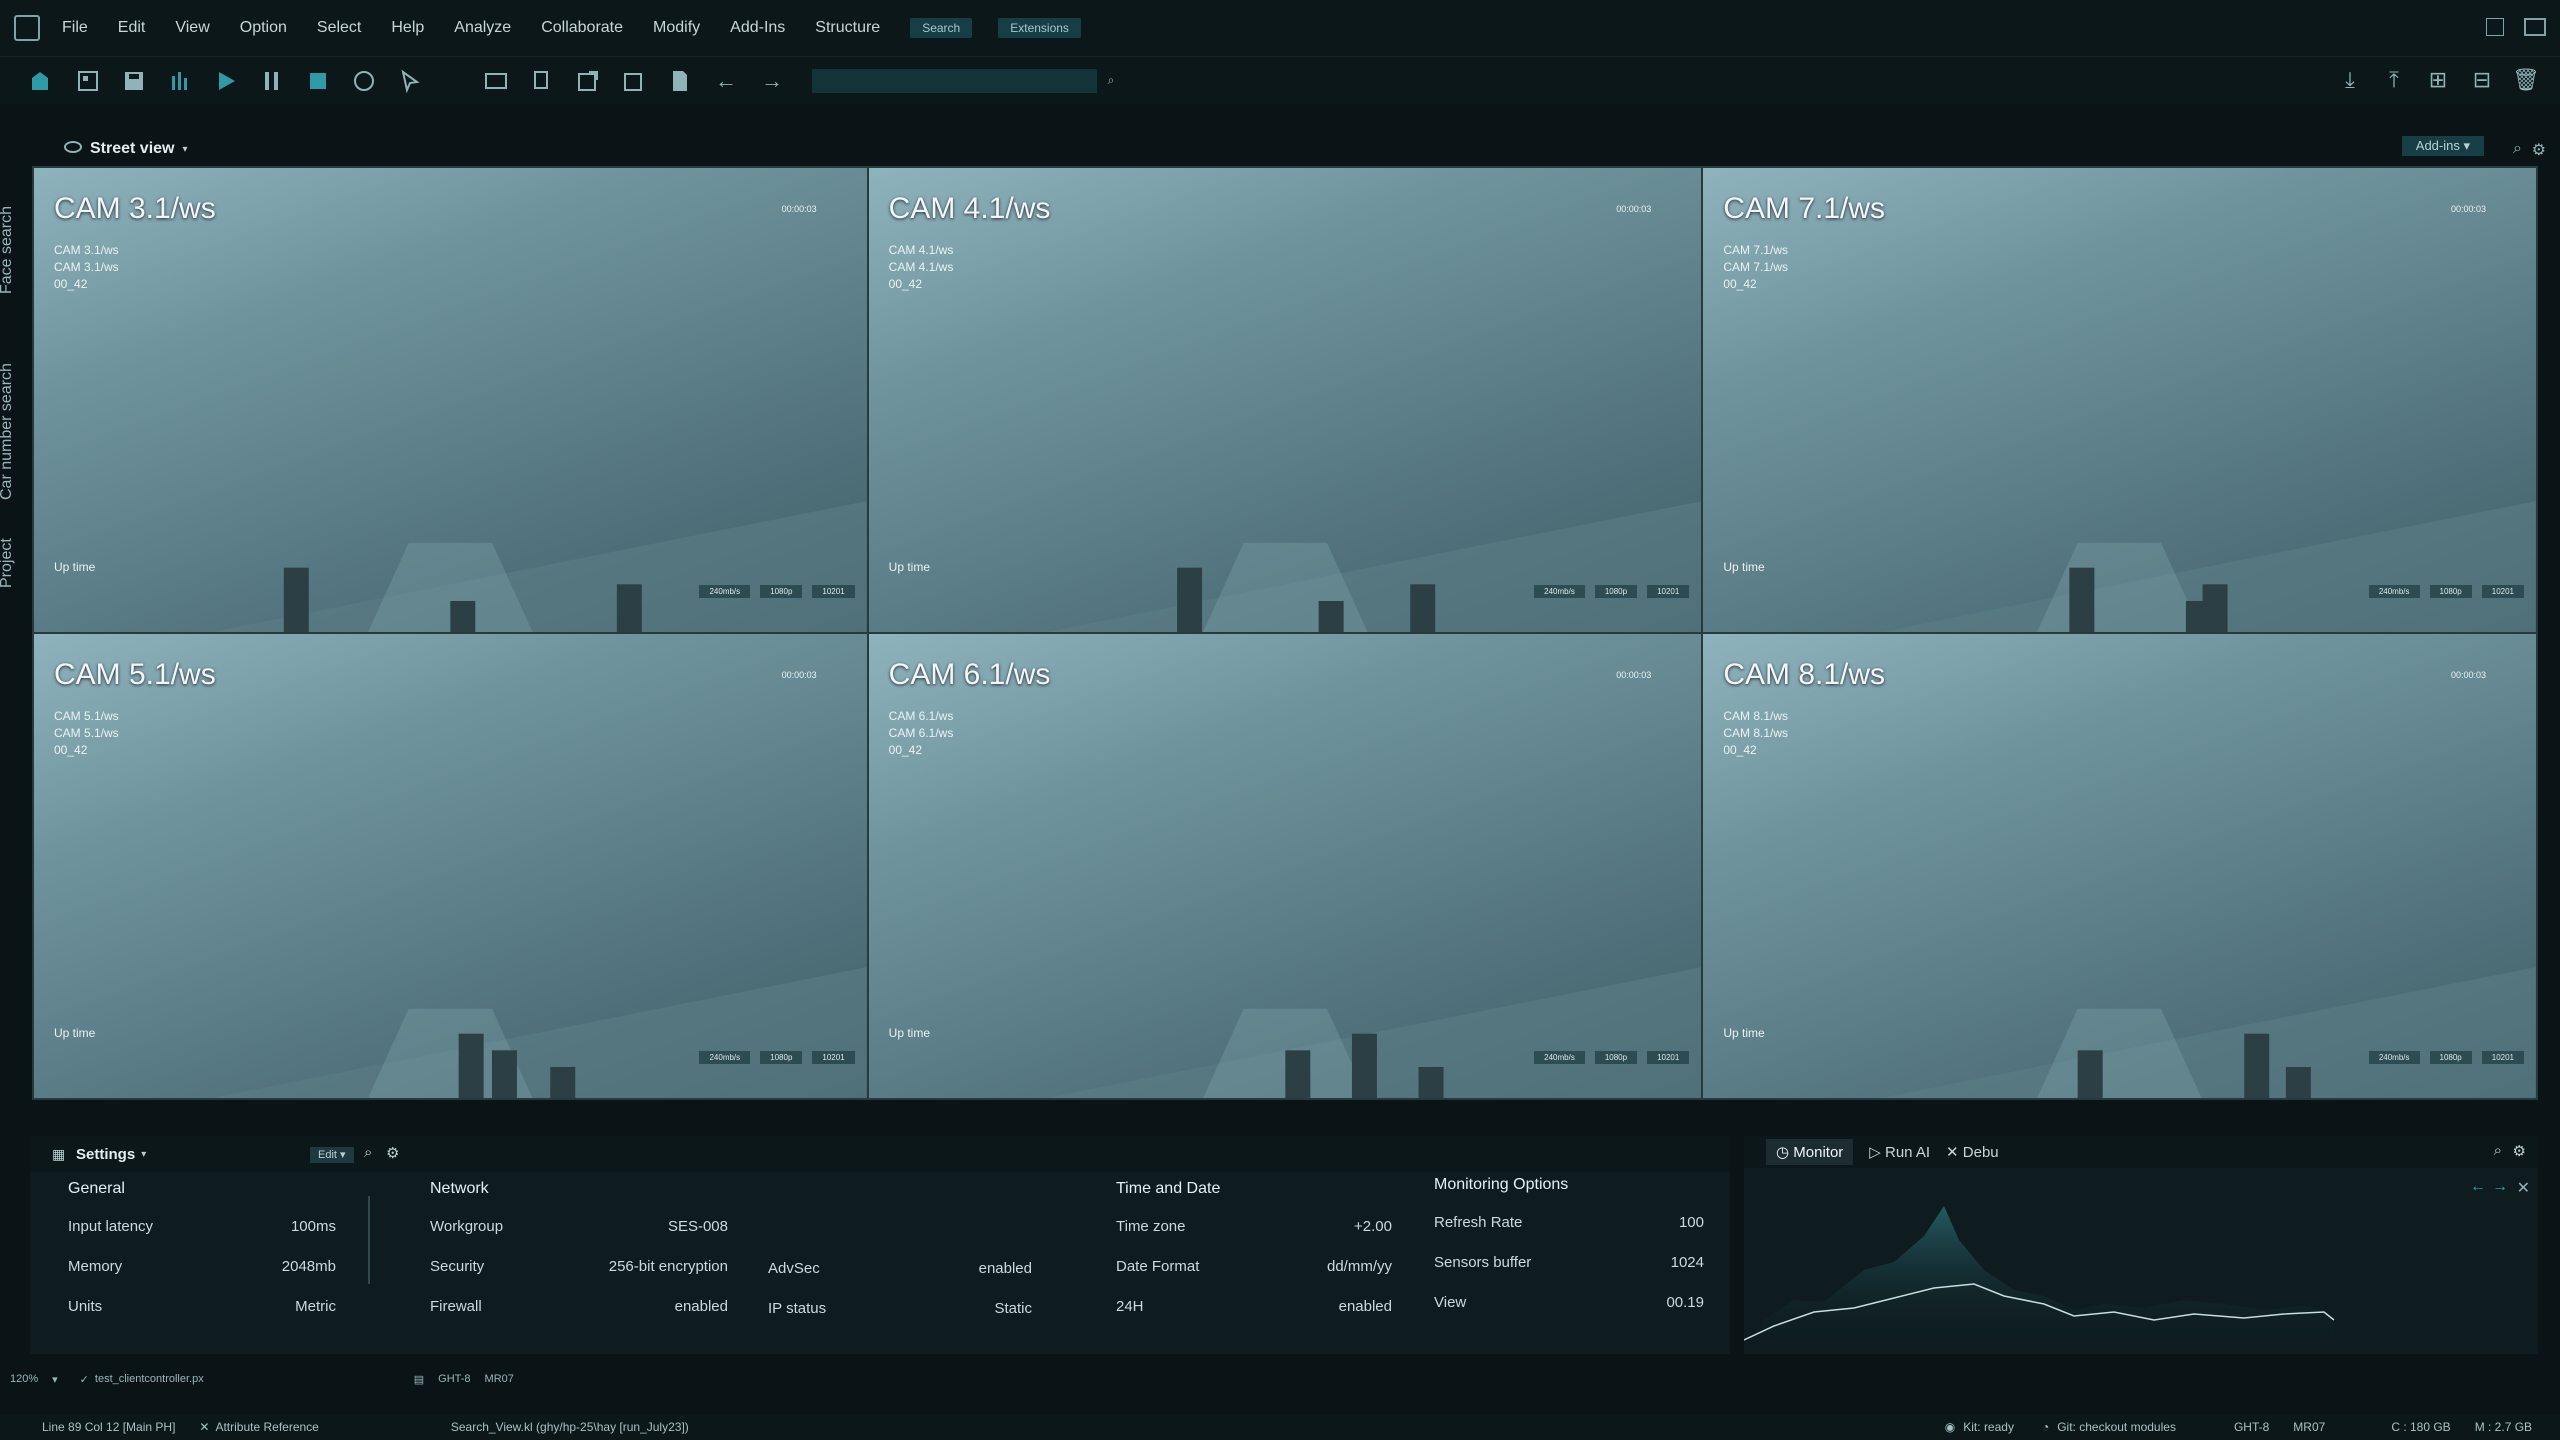  What do you see at coordinates (24, 1379) in the screenshot?
I see `zoom-level: 120%` at bounding box center [24, 1379].